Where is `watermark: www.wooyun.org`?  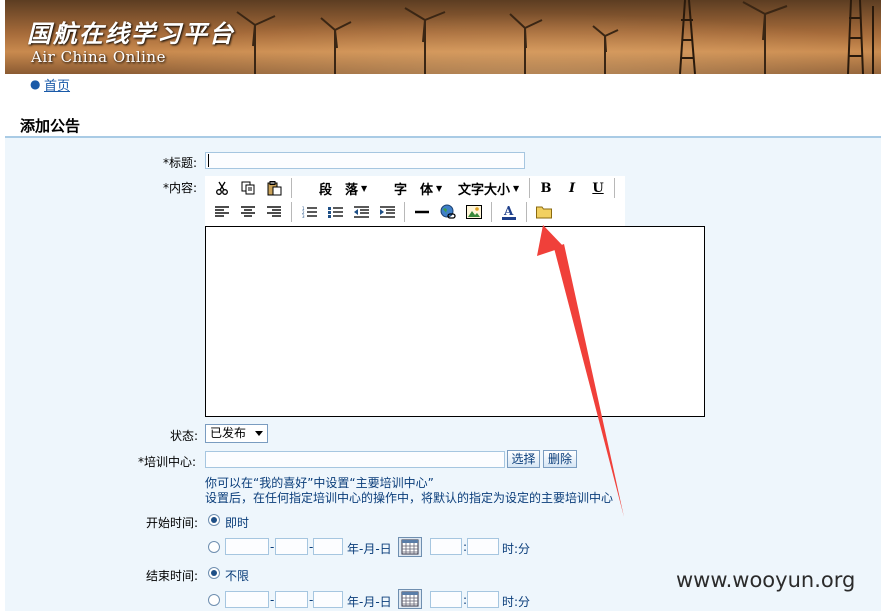 watermark: www.wooyun.org is located at coordinates (766, 580).